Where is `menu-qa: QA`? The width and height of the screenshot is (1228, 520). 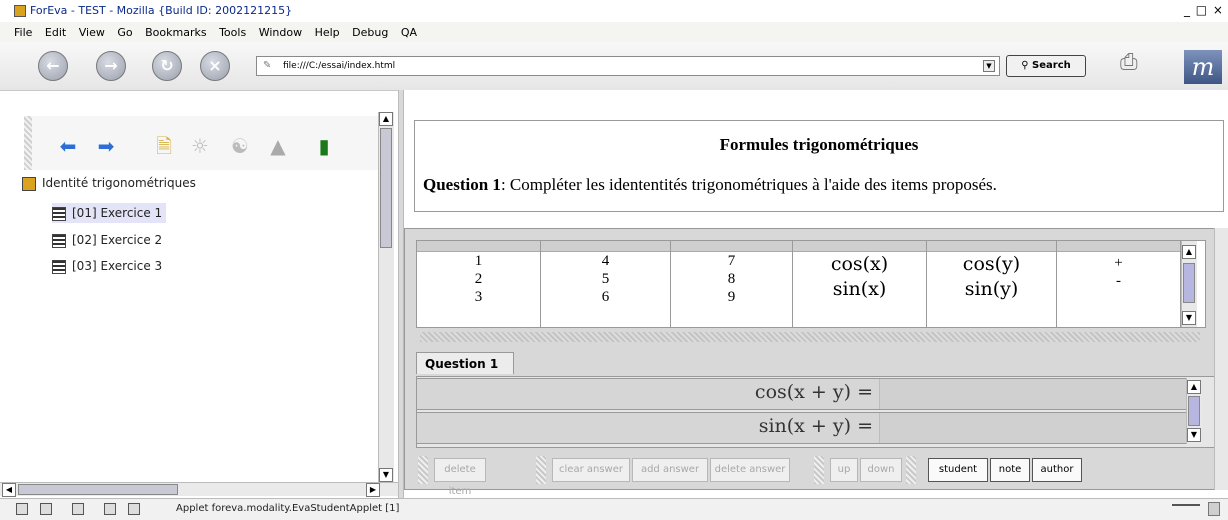
menu-qa: QA is located at coordinates (409, 32).